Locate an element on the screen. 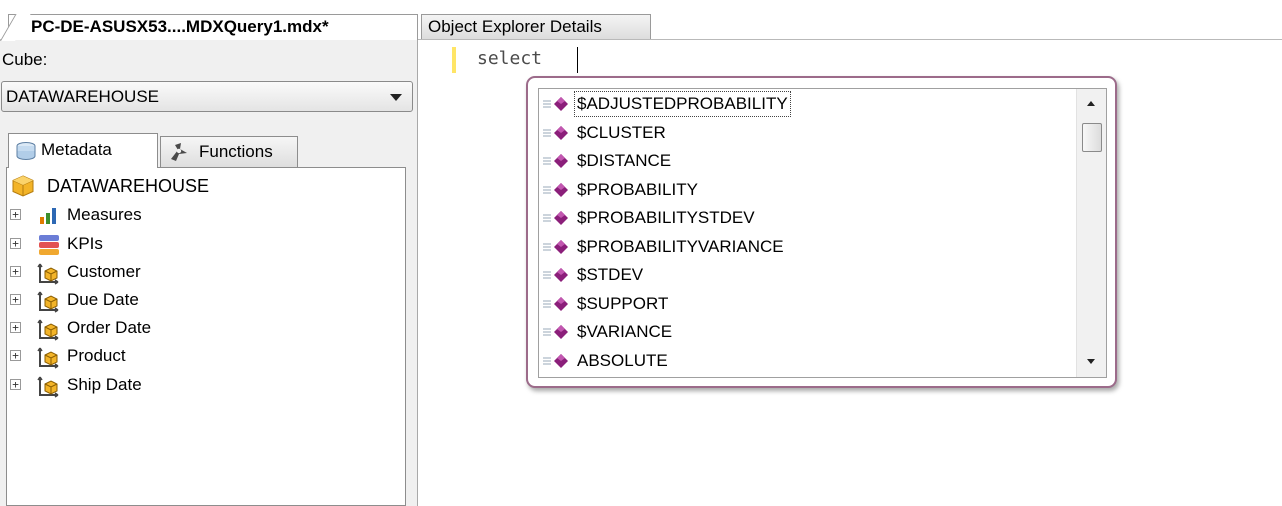  cube-icon is located at coordinates (23, 188).